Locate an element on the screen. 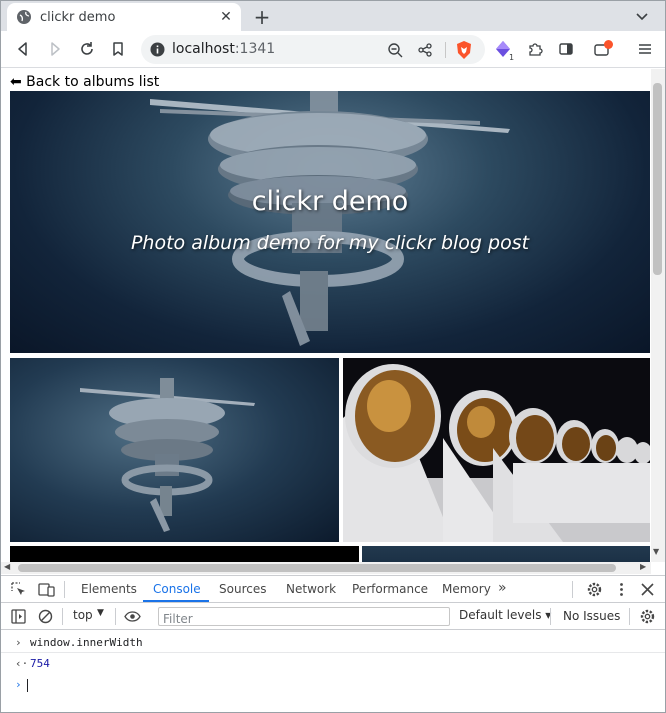 The height and width of the screenshot is (713, 666). console-result-line: ‹· 754 is located at coordinates (333, 665).